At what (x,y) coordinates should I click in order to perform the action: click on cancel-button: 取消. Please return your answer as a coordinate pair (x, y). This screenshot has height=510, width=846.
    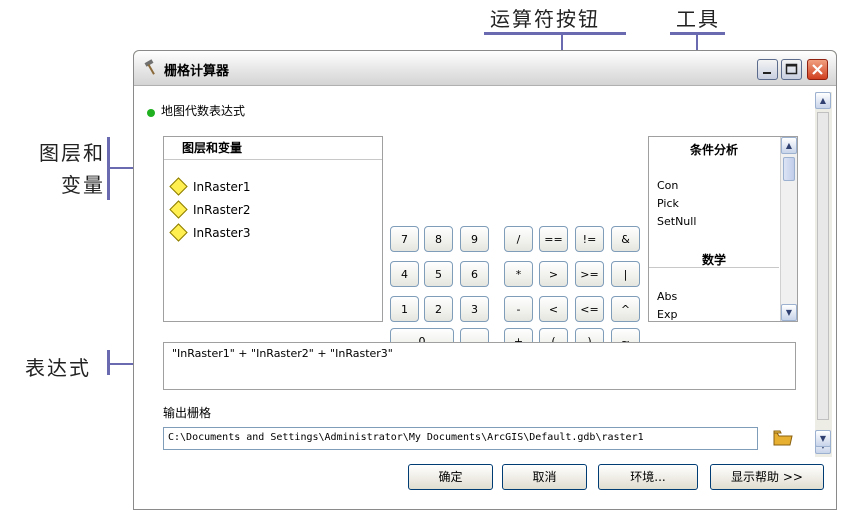
    Looking at the image, I should click on (544, 477).